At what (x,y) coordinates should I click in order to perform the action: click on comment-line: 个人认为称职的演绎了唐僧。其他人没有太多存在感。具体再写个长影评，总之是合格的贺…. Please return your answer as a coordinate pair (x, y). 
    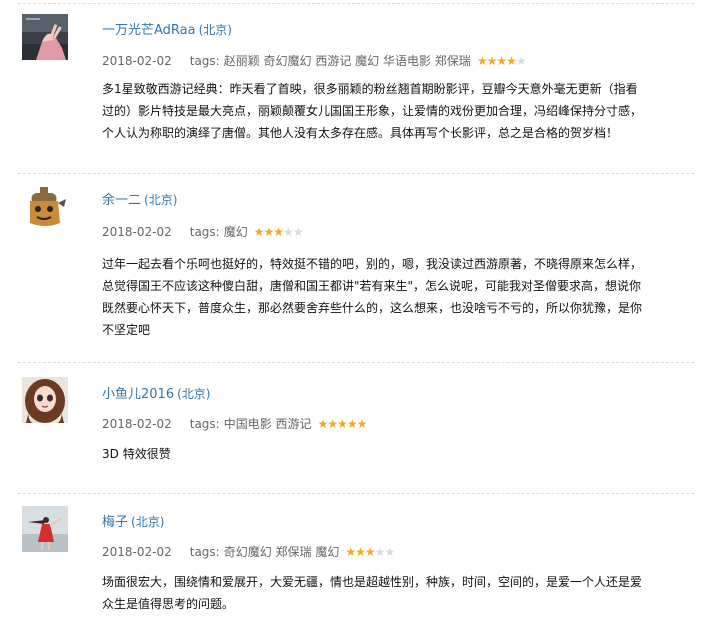
    Looking at the image, I should click on (360, 133).